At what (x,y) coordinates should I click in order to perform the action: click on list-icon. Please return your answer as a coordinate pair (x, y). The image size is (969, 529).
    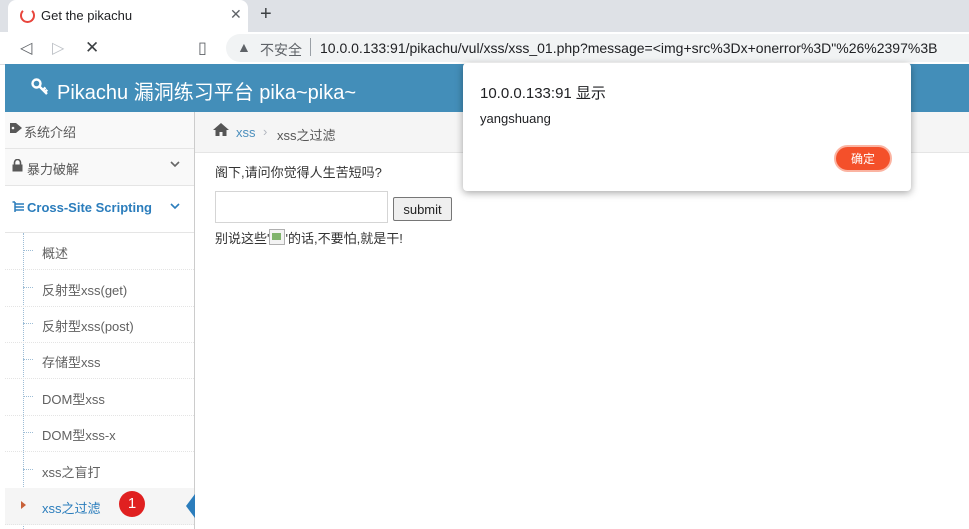
    Looking at the image, I should click on (18, 208).